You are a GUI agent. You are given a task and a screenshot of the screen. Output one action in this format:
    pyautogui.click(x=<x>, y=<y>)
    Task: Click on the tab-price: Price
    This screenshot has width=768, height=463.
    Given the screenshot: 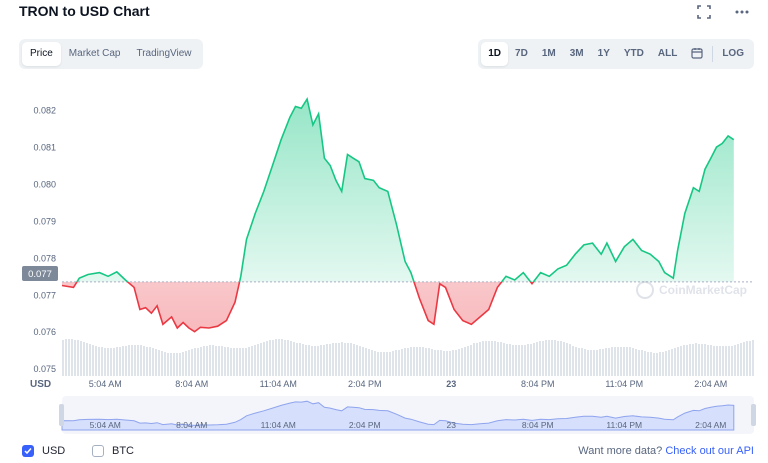 What is the action you would take?
    pyautogui.click(x=41, y=54)
    